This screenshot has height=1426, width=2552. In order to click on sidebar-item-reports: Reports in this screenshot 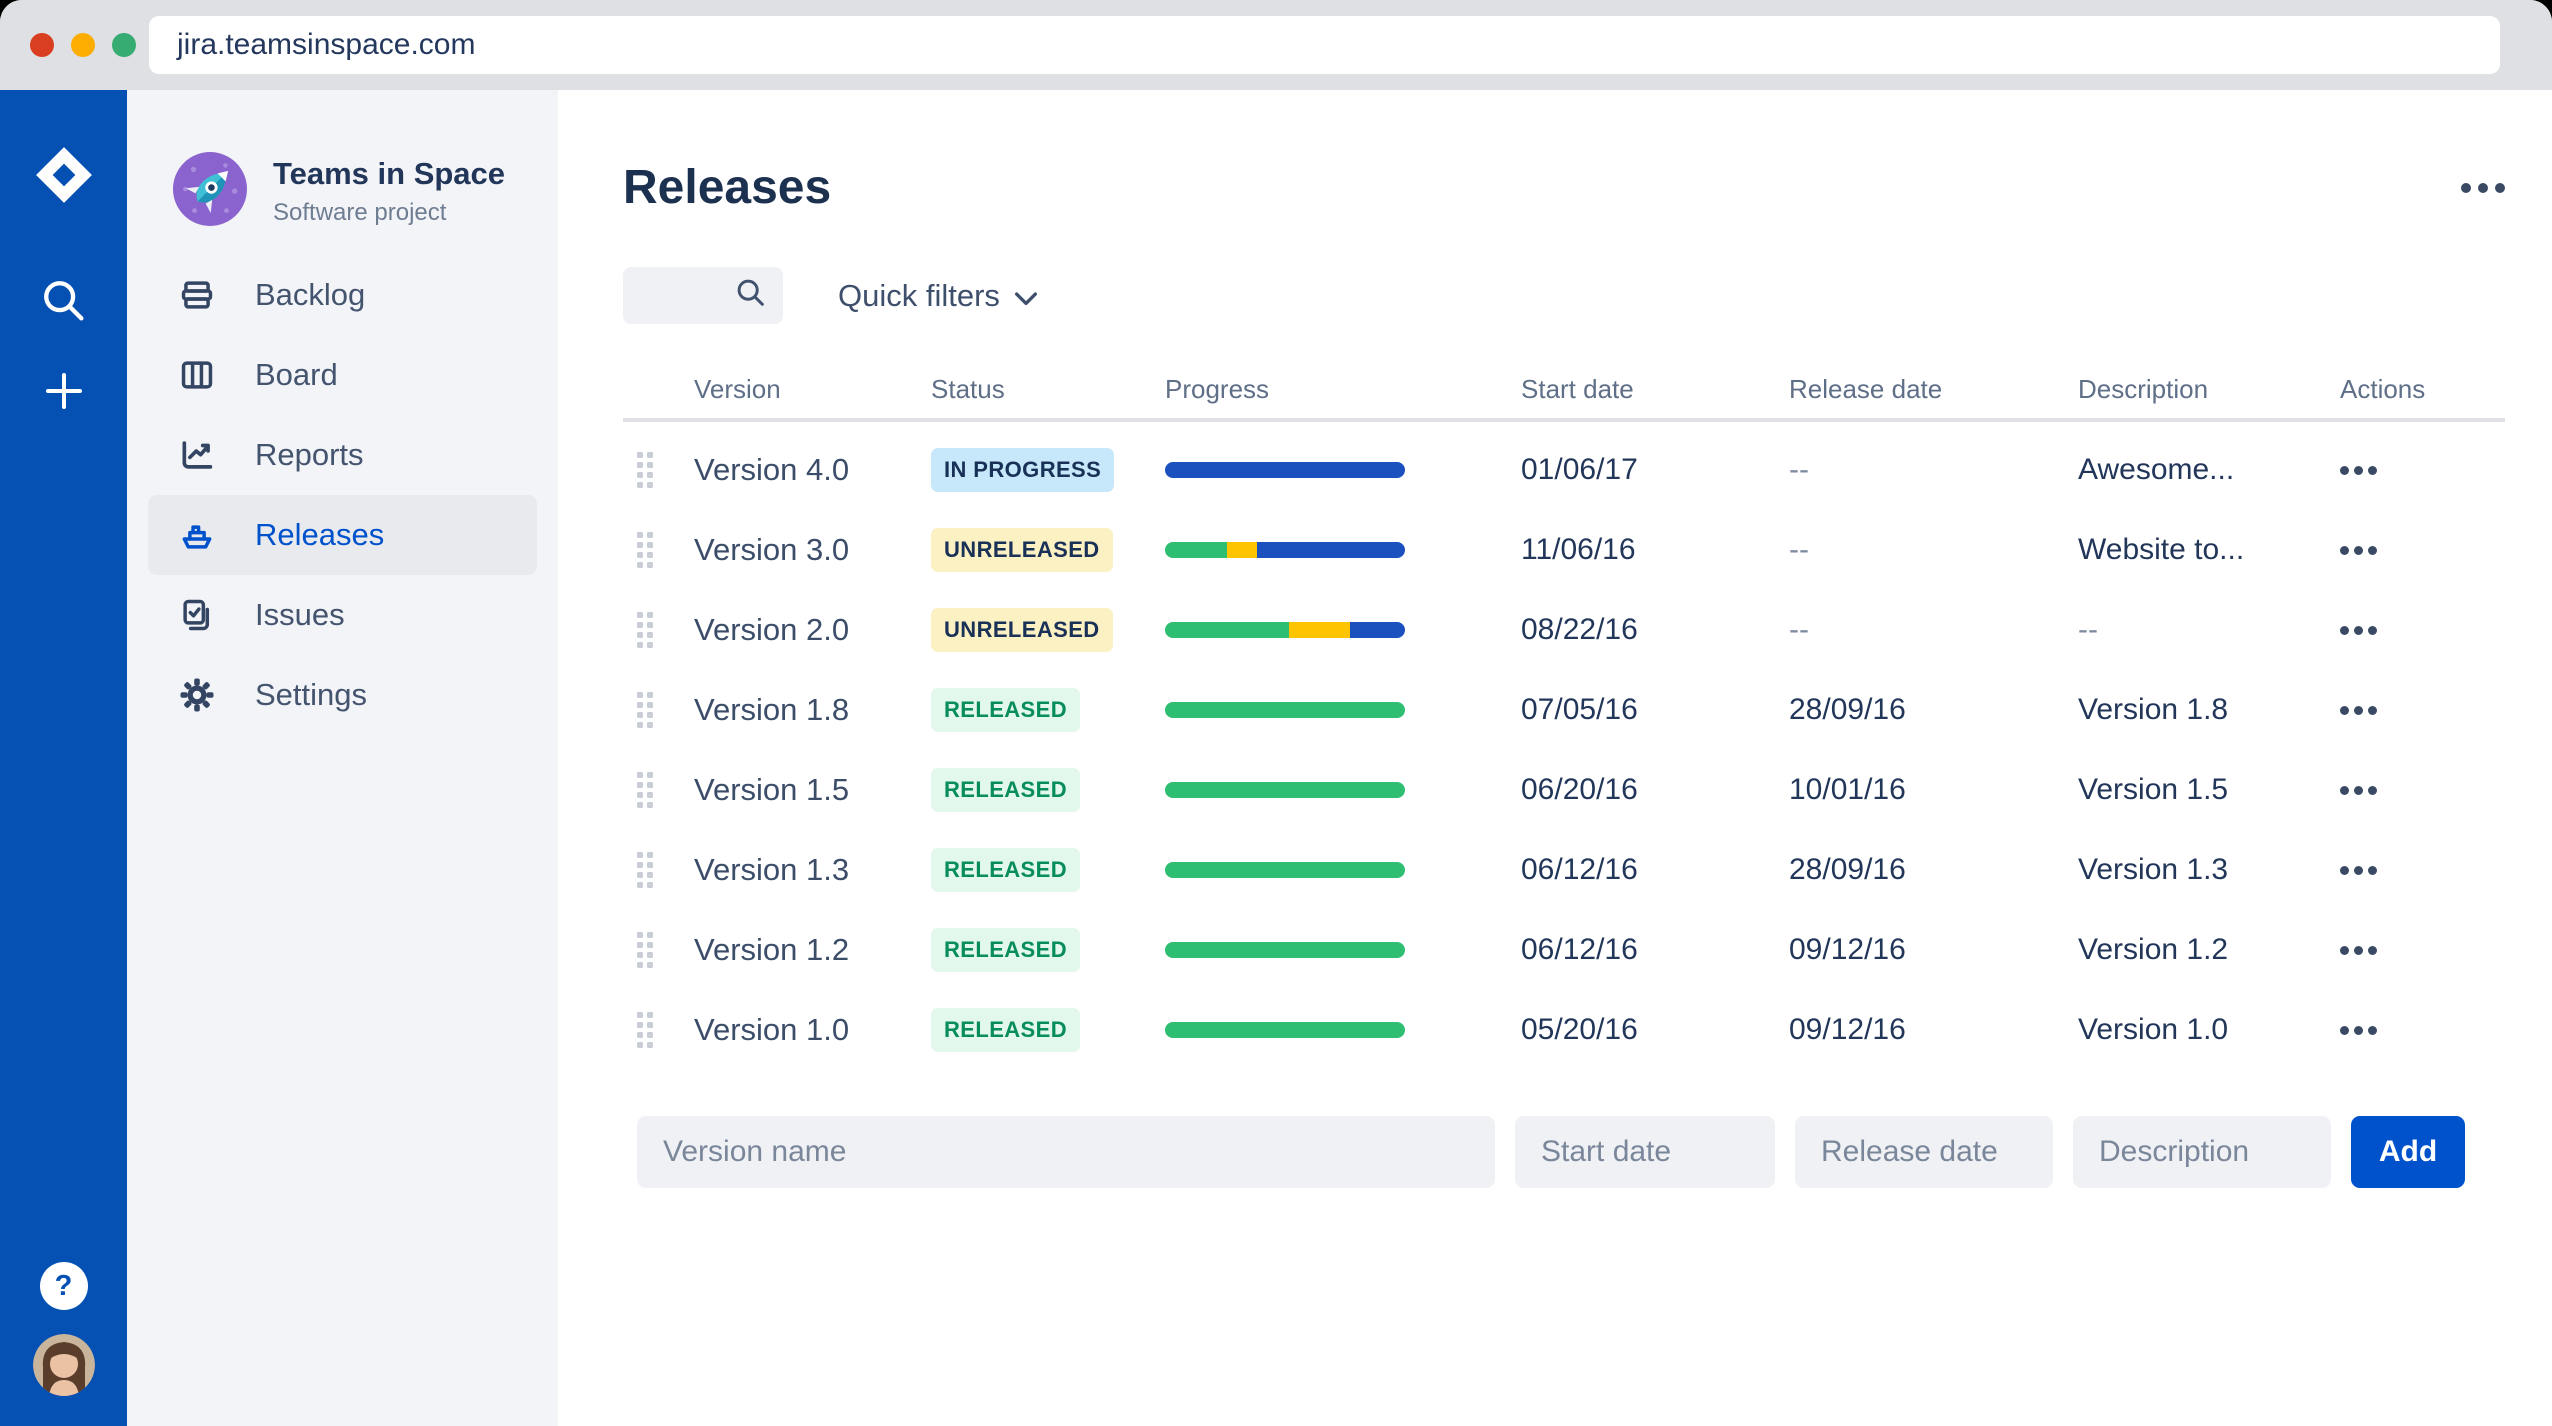, I will do `click(342, 455)`.